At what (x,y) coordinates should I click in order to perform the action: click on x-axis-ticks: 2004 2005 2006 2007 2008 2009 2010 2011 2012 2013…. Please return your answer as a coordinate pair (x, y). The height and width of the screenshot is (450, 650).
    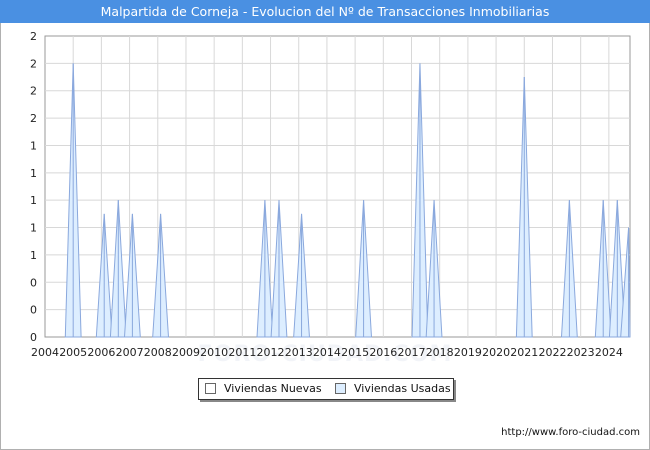
    Looking at the image, I should click on (327, 352).